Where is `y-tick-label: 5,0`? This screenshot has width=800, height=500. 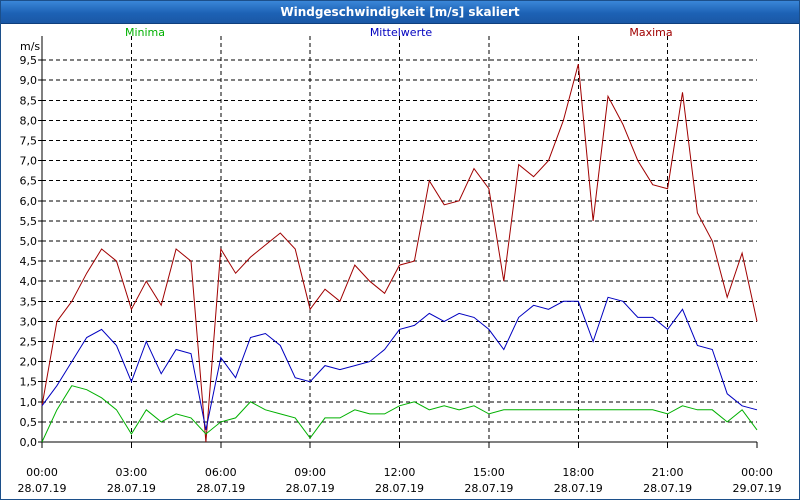 y-tick-label: 5,0 is located at coordinates (29, 241).